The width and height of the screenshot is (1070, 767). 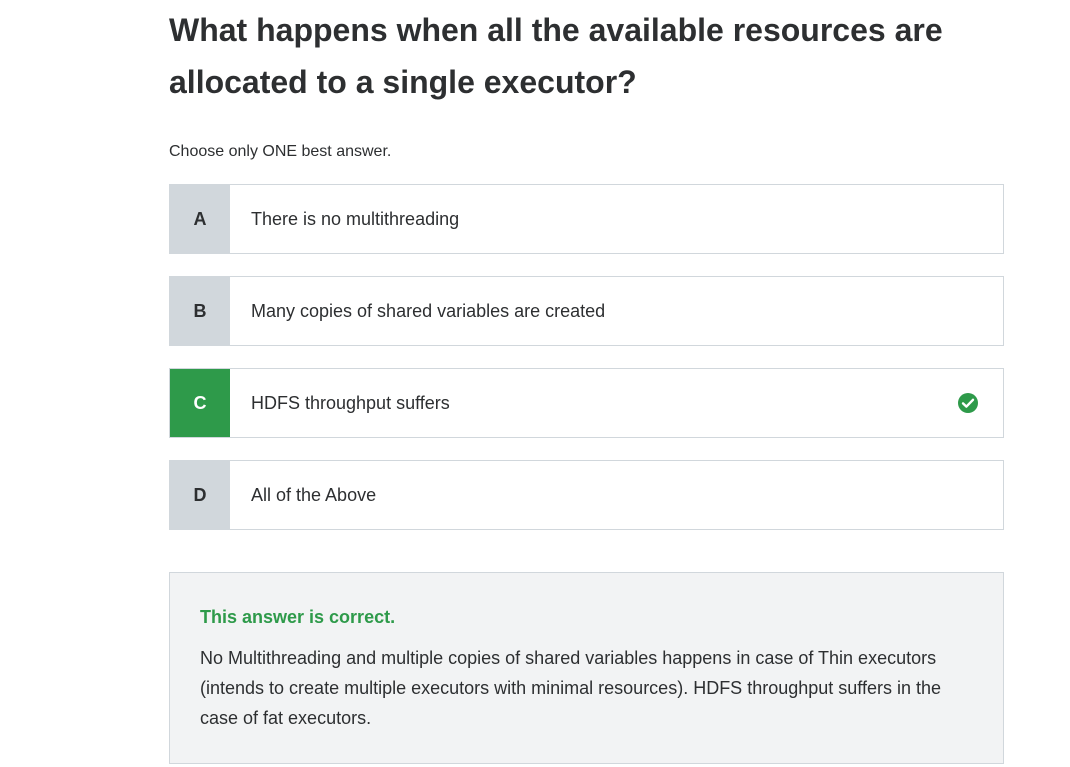 I want to click on check-circle-icon, so click(x=968, y=403).